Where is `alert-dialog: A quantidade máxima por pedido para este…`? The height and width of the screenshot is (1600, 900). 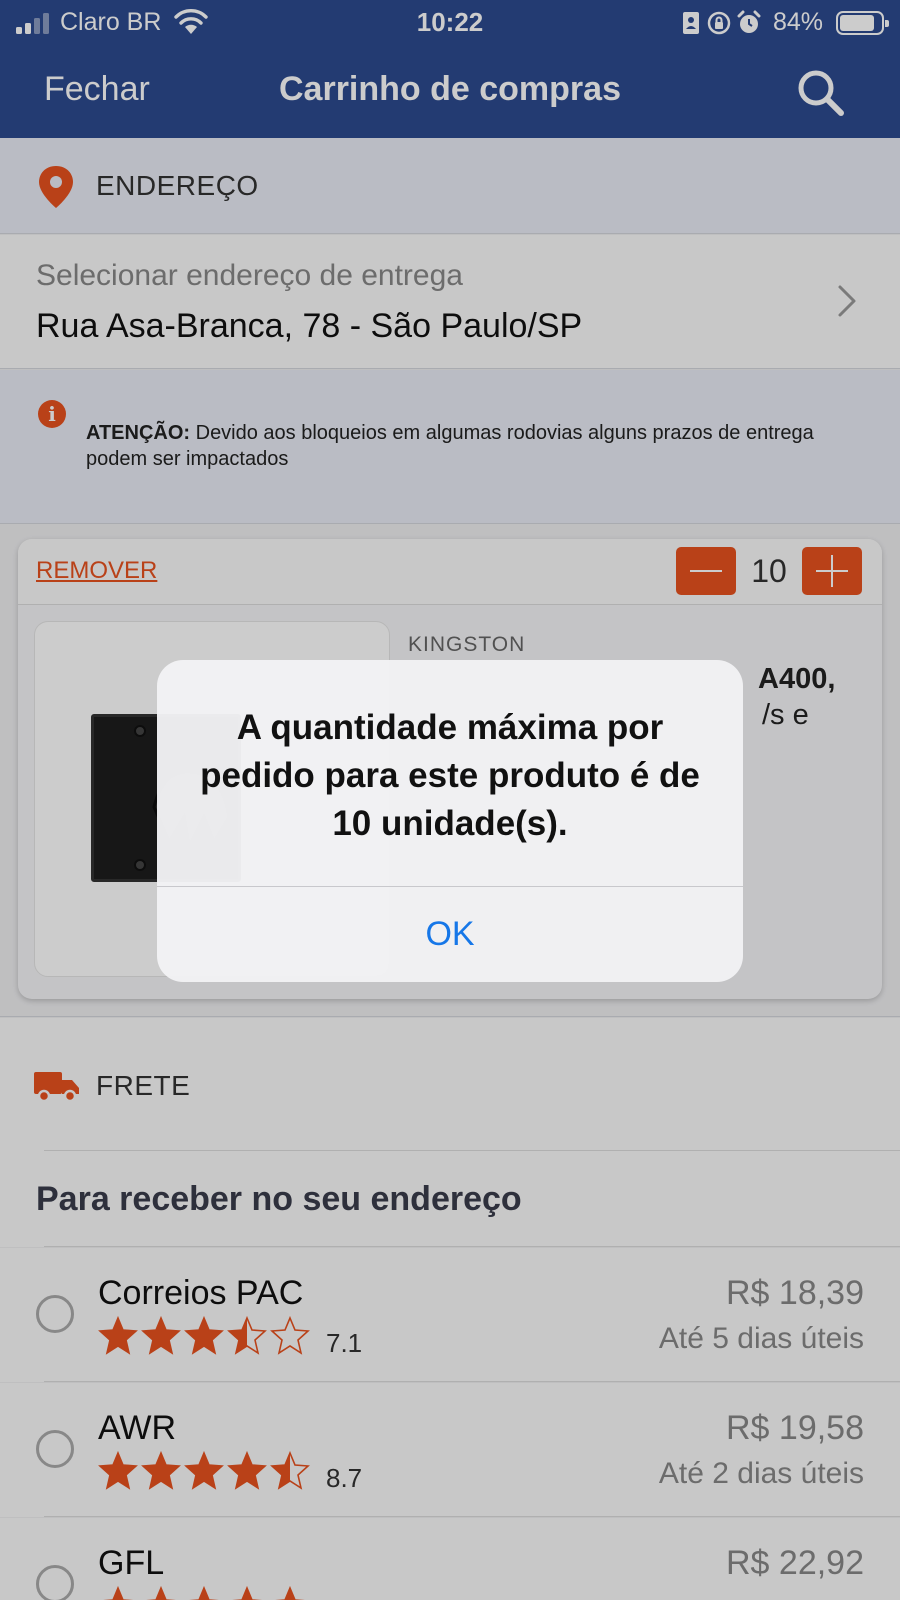
alert-dialog: A quantidade máxima por pedido para este… is located at coordinates (450, 821).